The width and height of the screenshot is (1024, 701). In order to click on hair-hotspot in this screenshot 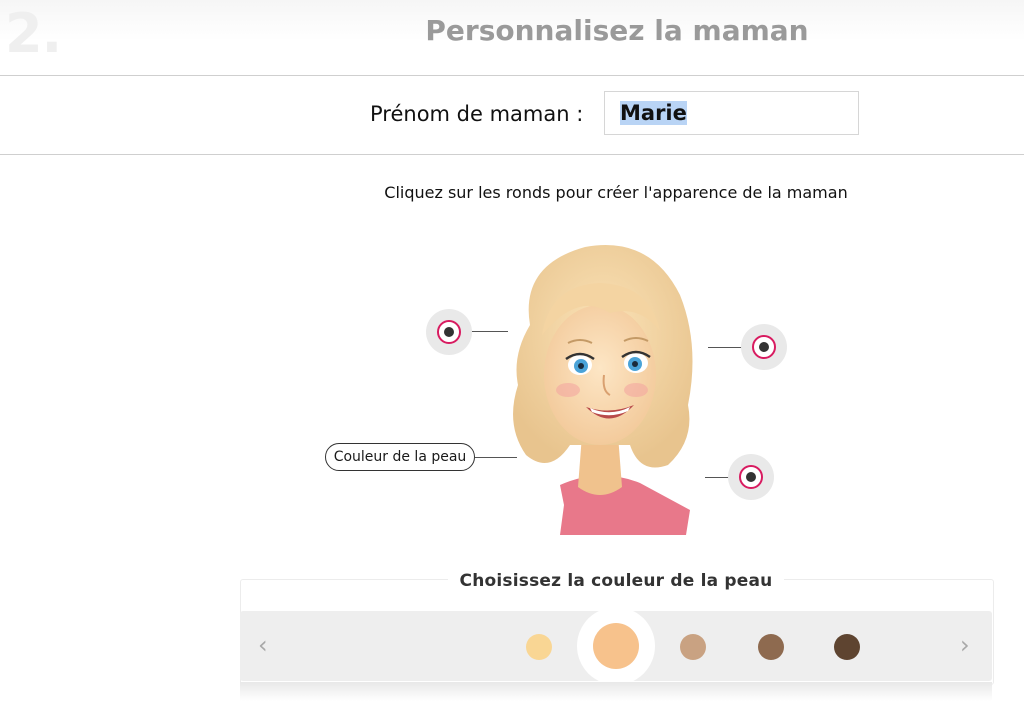, I will do `click(449, 332)`.